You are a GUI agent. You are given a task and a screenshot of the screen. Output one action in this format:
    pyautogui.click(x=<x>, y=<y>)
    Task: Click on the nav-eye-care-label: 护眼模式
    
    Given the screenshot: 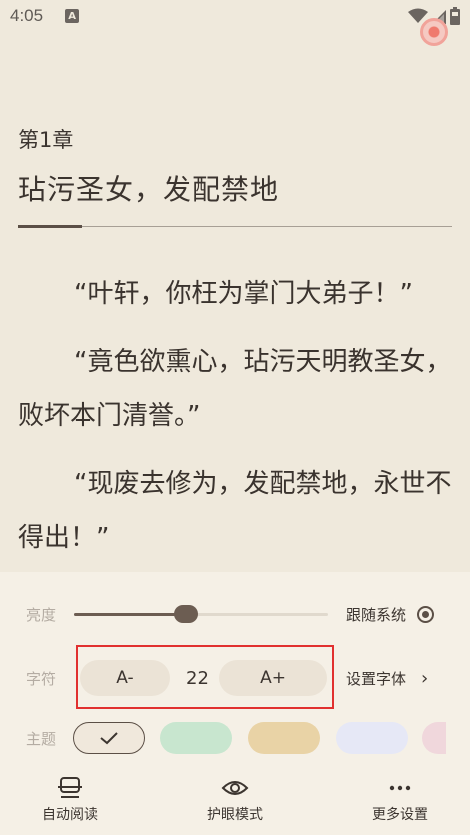 What is the action you would take?
    pyautogui.click(x=235, y=815)
    